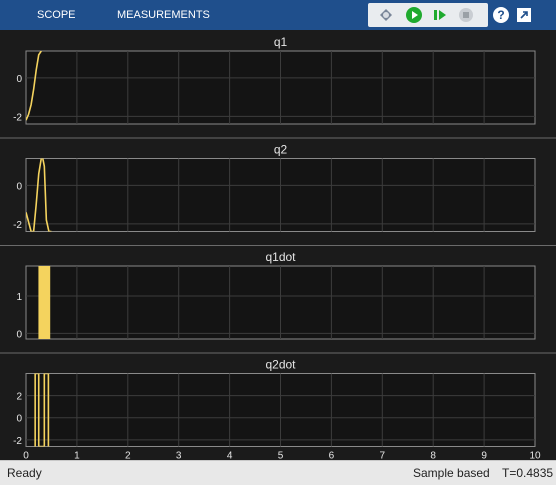 This screenshot has height=485, width=556. What do you see at coordinates (428, 15) in the screenshot?
I see `simulation-controls` at bounding box center [428, 15].